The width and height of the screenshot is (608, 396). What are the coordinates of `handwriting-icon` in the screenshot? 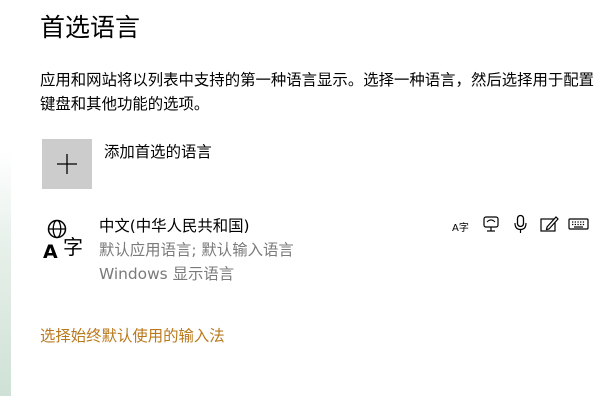 It's located at (549, 224).